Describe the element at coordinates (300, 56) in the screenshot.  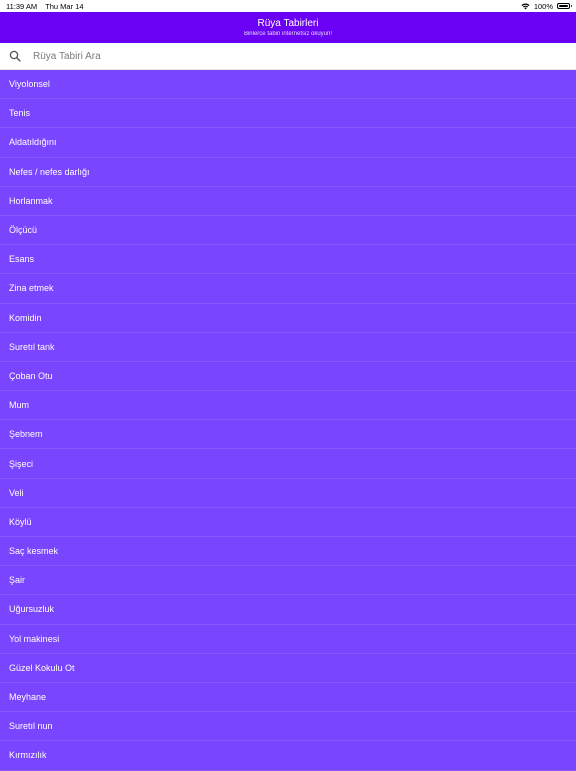
I see `search-input` at that location.